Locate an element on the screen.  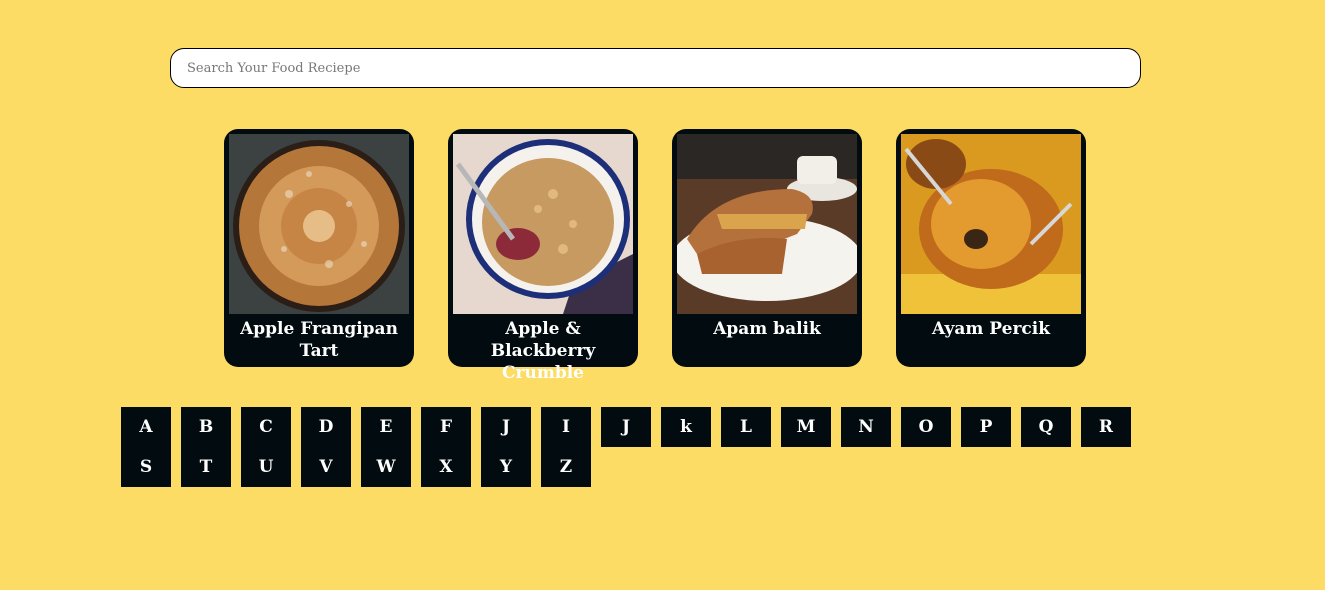
recipe-title: Ayam Percik is located at coordinates (991, 329).